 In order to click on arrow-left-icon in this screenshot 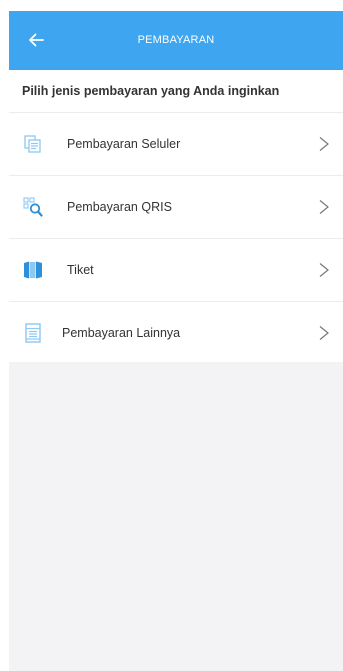, I will do `click(36, 40)`.